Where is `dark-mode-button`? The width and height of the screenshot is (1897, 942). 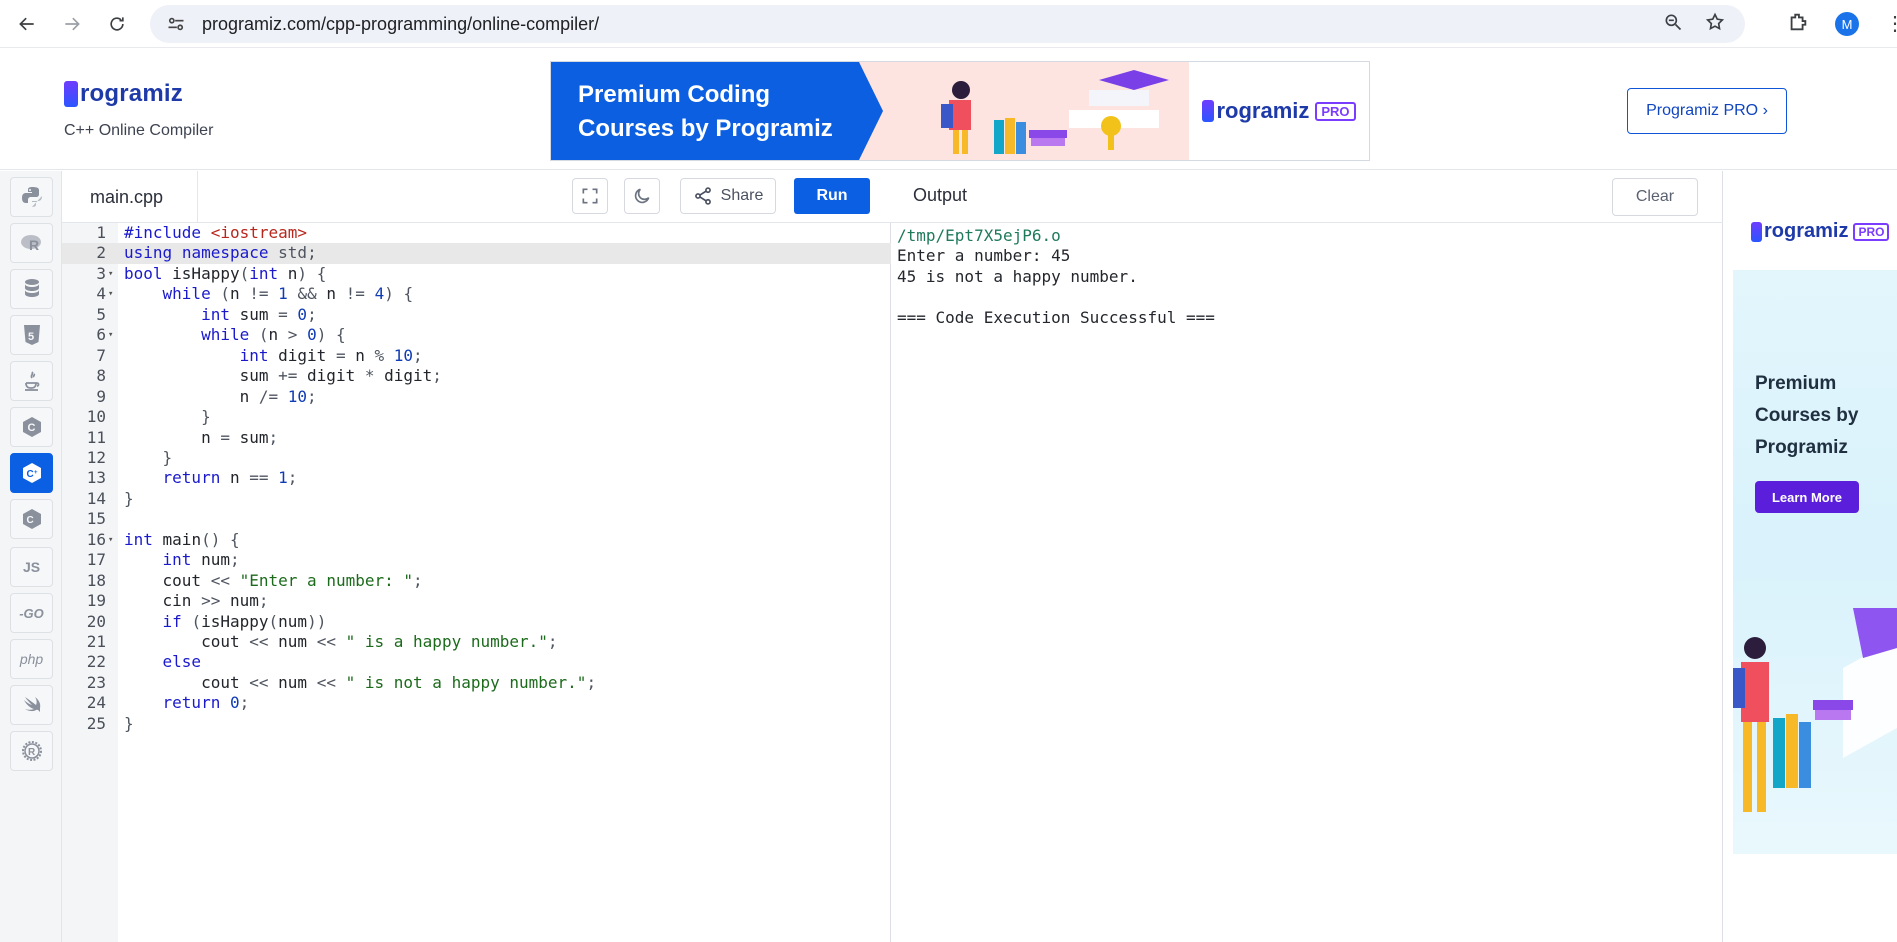 dark-mode-button is located at coordinates (642, 196).